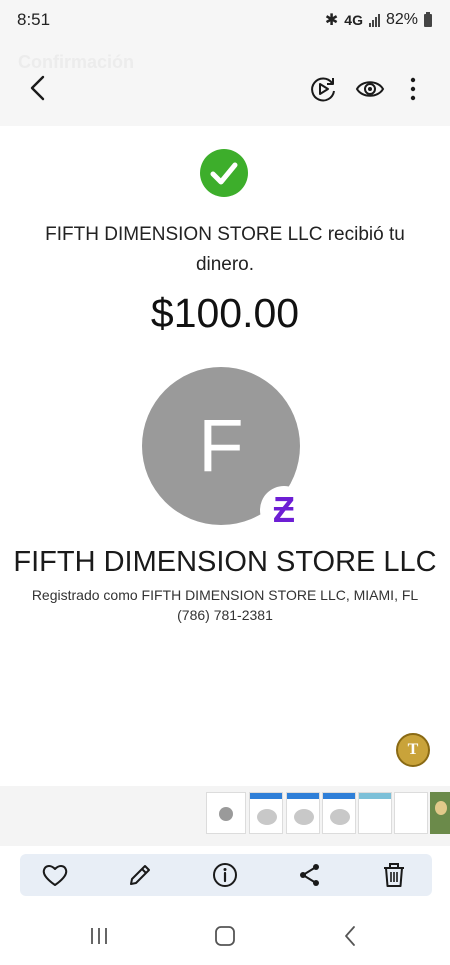 This screenshot has width=450, height=965. What do you see at coordinates (351, 936) in the screenshot?
I see `nav-back-icon` at bounding box center [351, 936].